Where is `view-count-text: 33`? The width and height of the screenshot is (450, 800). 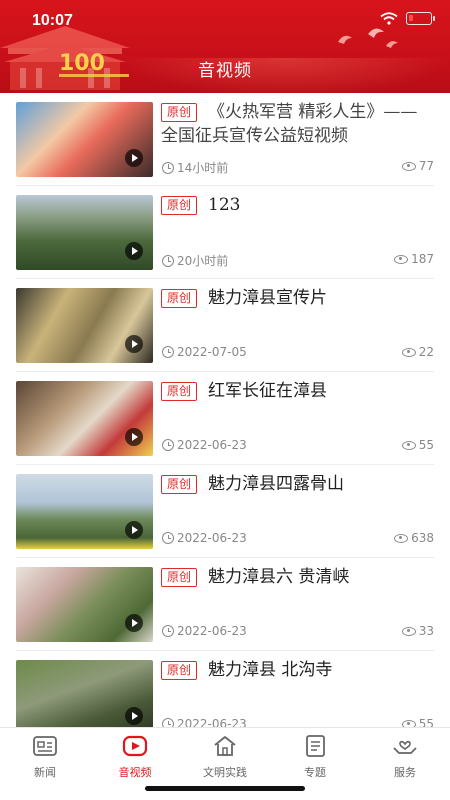 view-count-text: 33 is located at coordinates (426, 631).